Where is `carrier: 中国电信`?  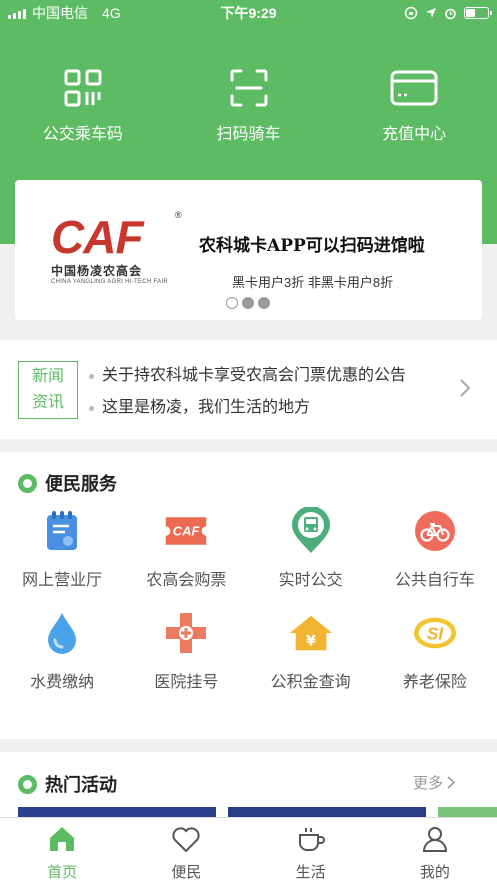
carrier: 中国电信 is located at coordinates (60, 13).